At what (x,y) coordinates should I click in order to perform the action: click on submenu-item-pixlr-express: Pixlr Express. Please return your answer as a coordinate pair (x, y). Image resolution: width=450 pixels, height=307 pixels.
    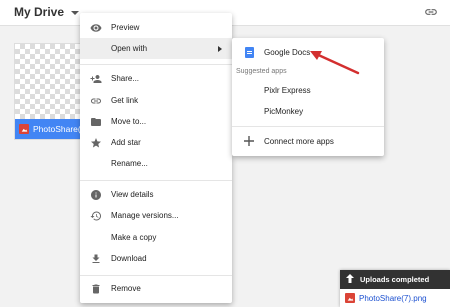
    Looking at the image, I should click on (308, 90).